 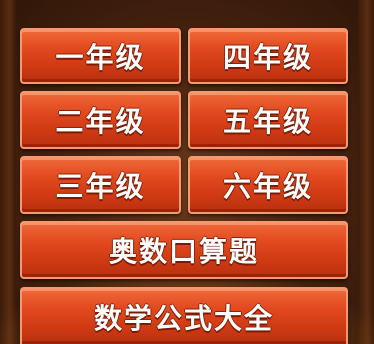 I want to click on grade-5-button: 五年级, so click(x=268, y=120).